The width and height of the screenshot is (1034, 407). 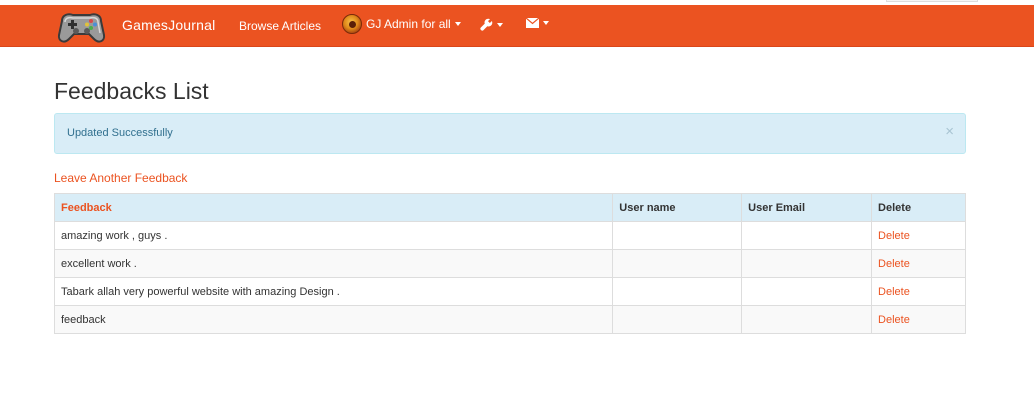 I want to click on brand-link: GamesJournal, so click(x=168, y=25).